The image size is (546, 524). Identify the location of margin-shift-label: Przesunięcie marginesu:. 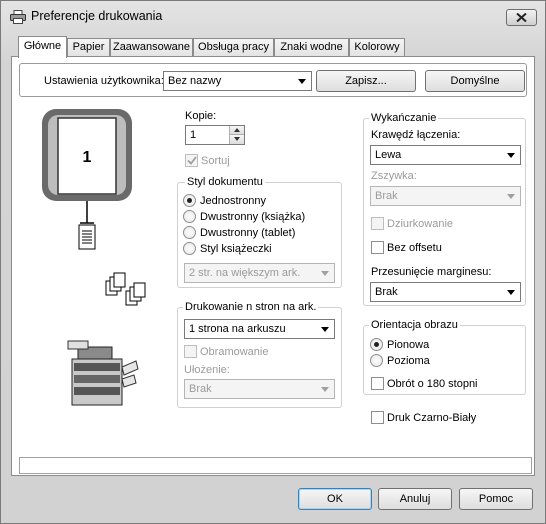
(431, 272).